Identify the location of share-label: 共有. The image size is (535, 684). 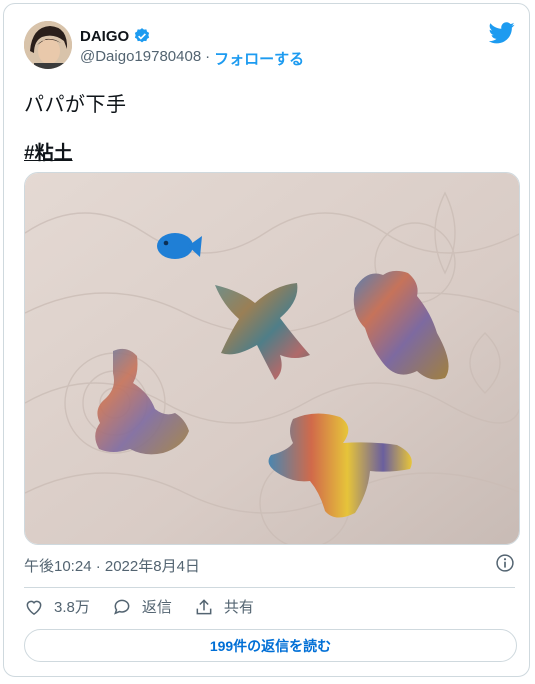
(238, 607).